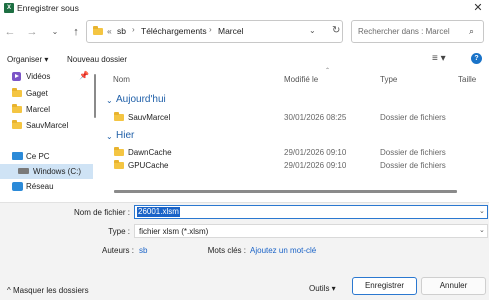 The width and height of the screenshot is (489, 300). Describe the element at coordinates (388, 79) in the screenshot. I see `column-header-type: Type` at that location.